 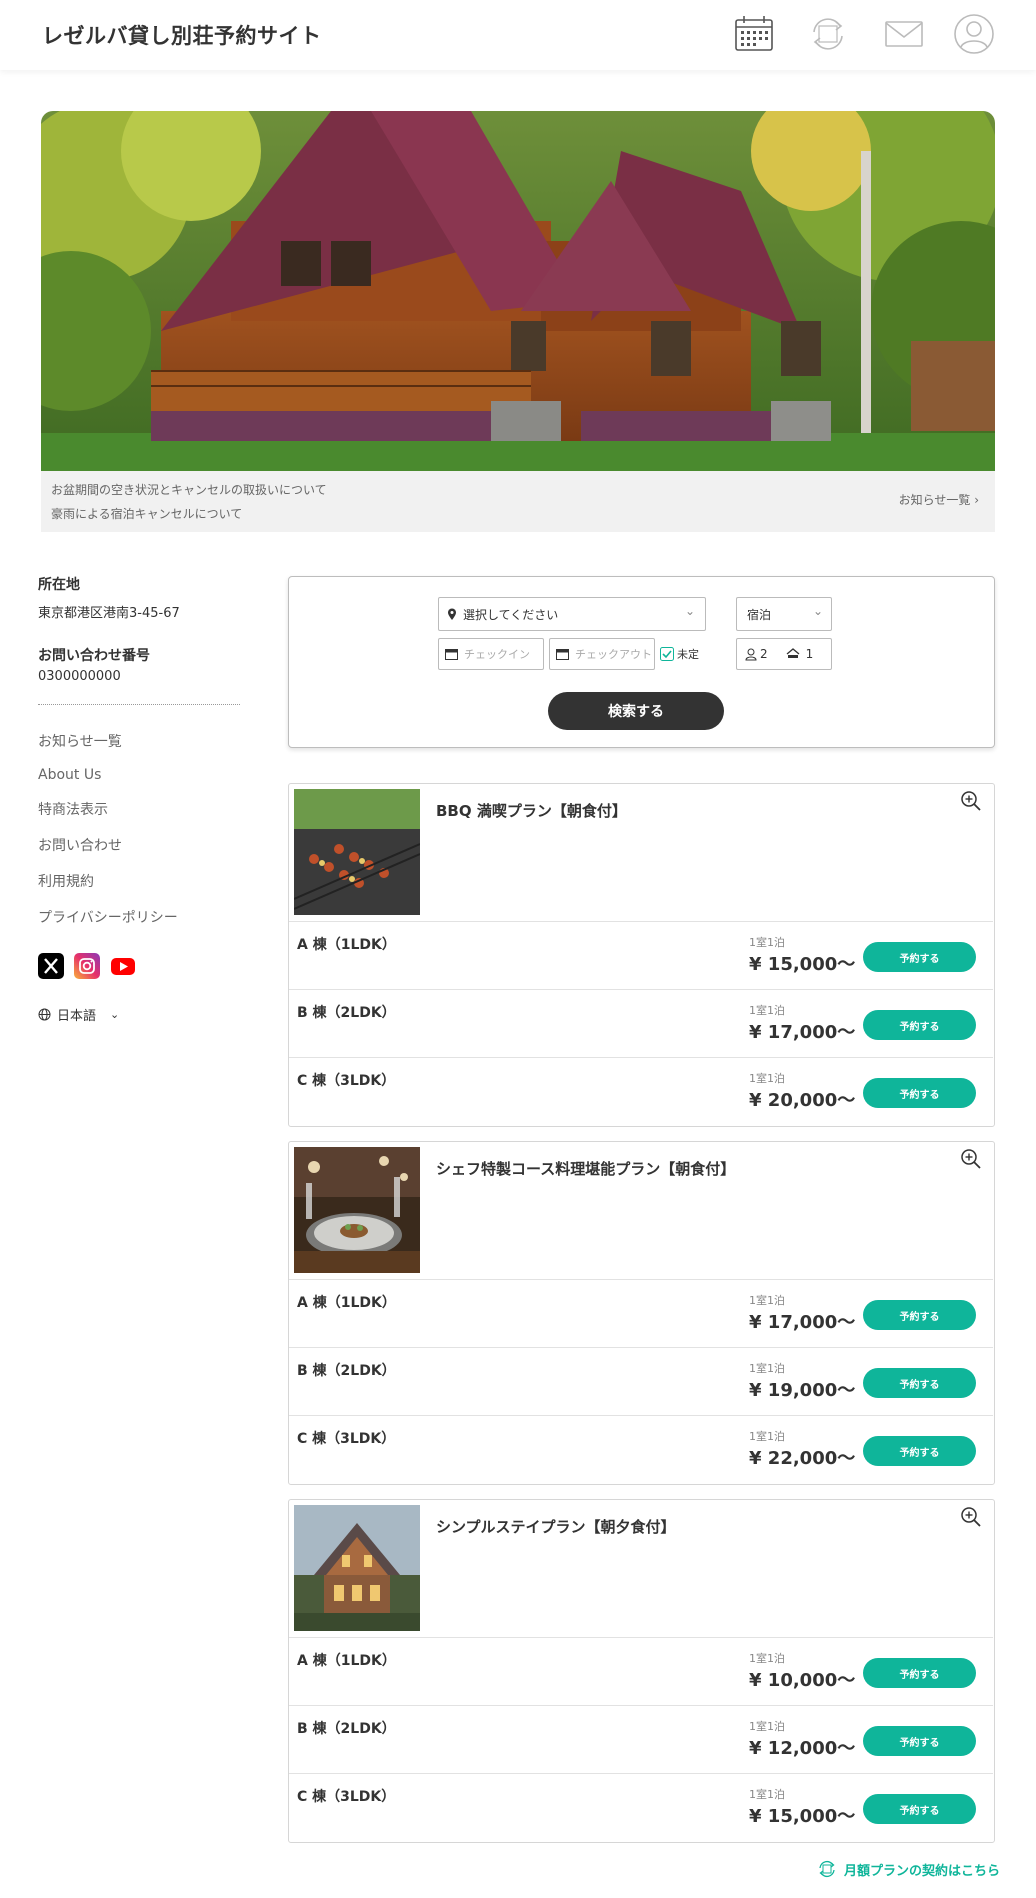 What do you see at coordinates (123, 966) in the screenshot?
I see `youtube-icon` at bounding box center [123, 966].